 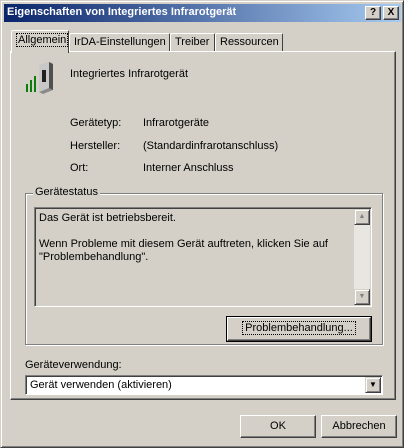 I want to click on tab-label: IrDA-Einstellungen, so click(x=120, y=42).